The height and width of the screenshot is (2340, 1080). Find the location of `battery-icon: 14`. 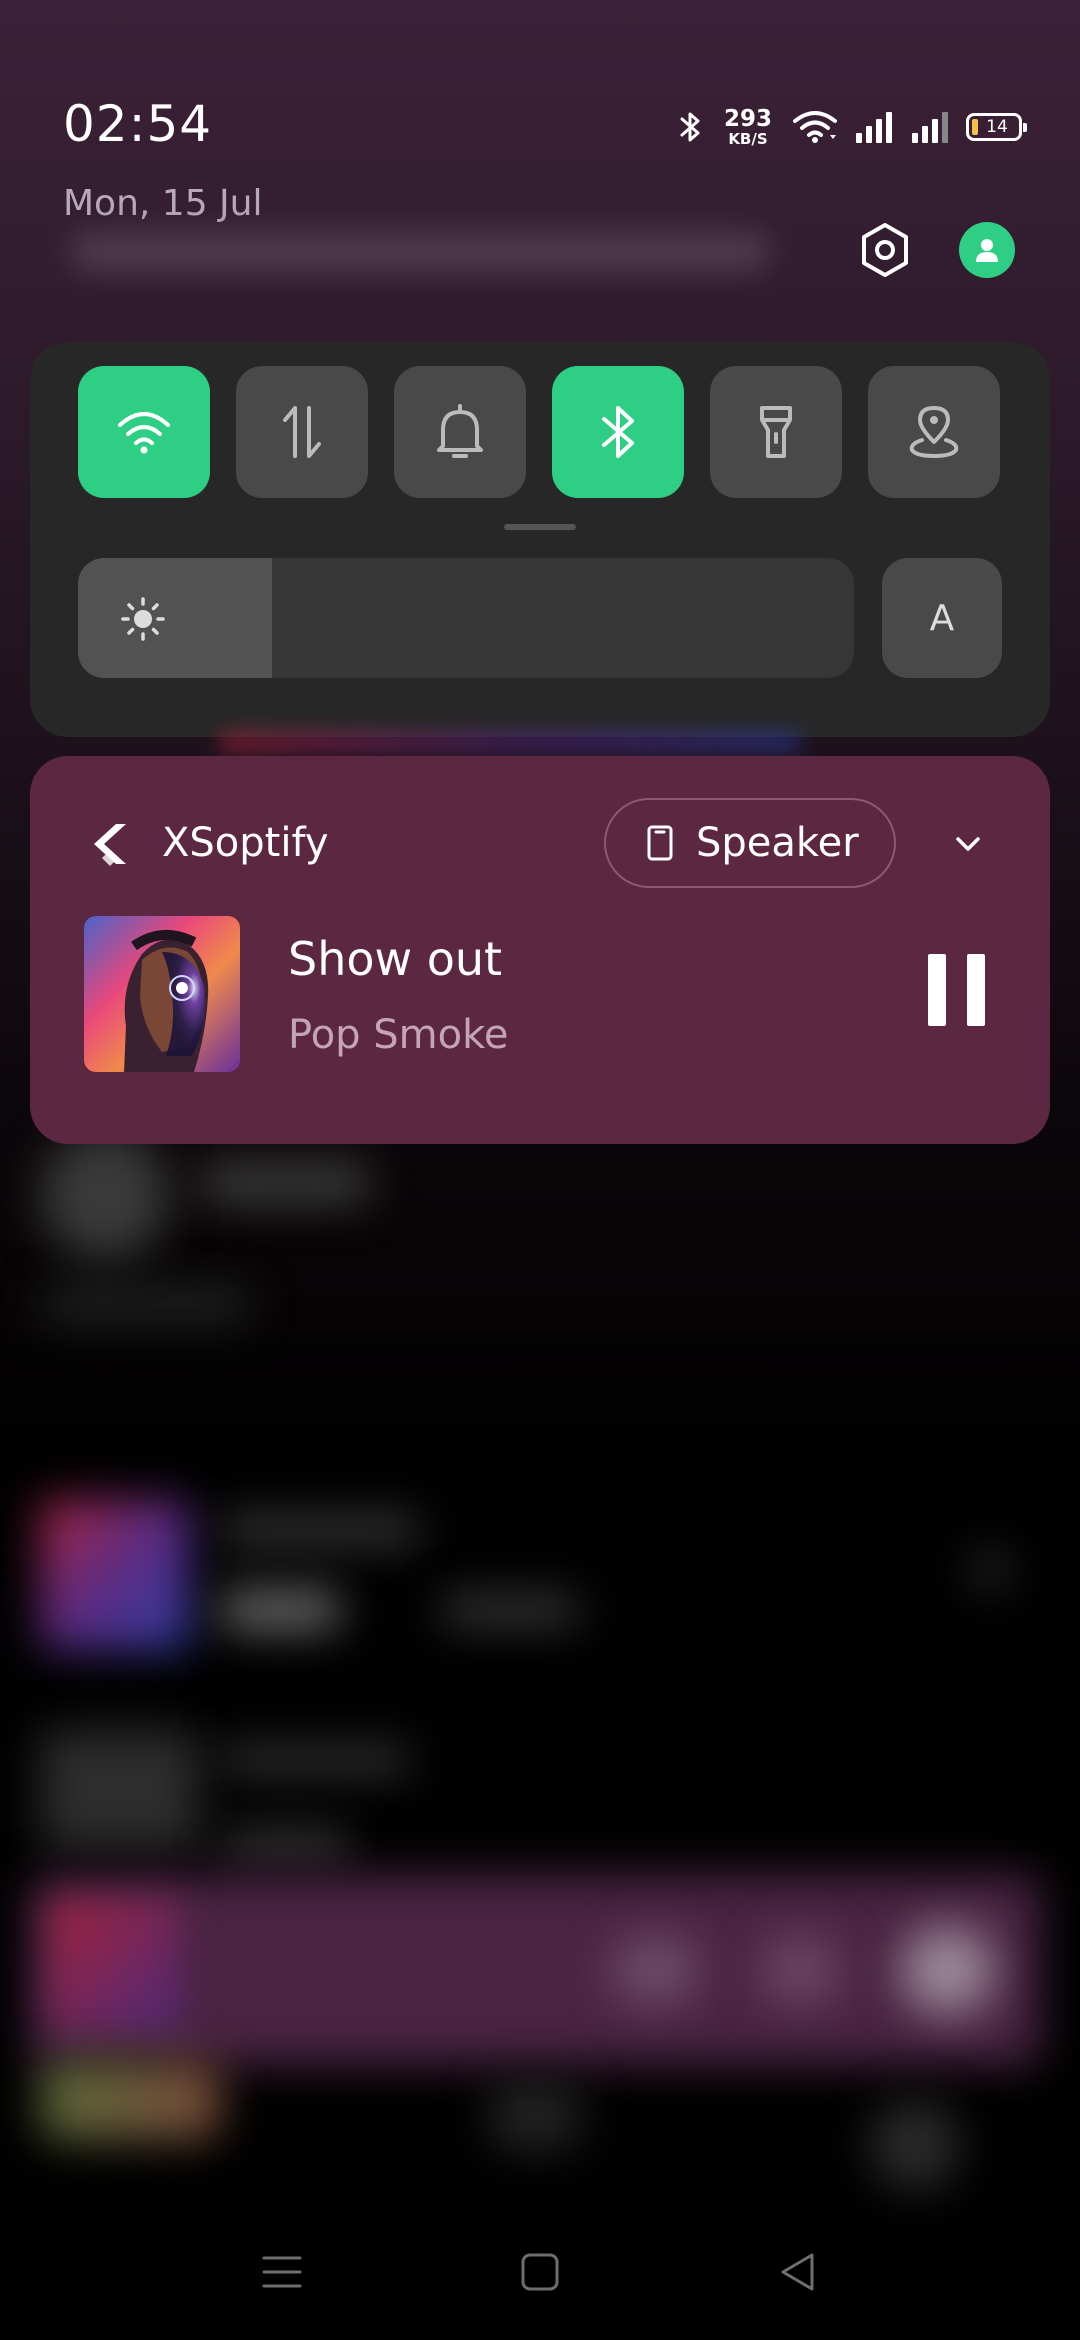

battery-icon: 14 is located at coordinates (996, 127).